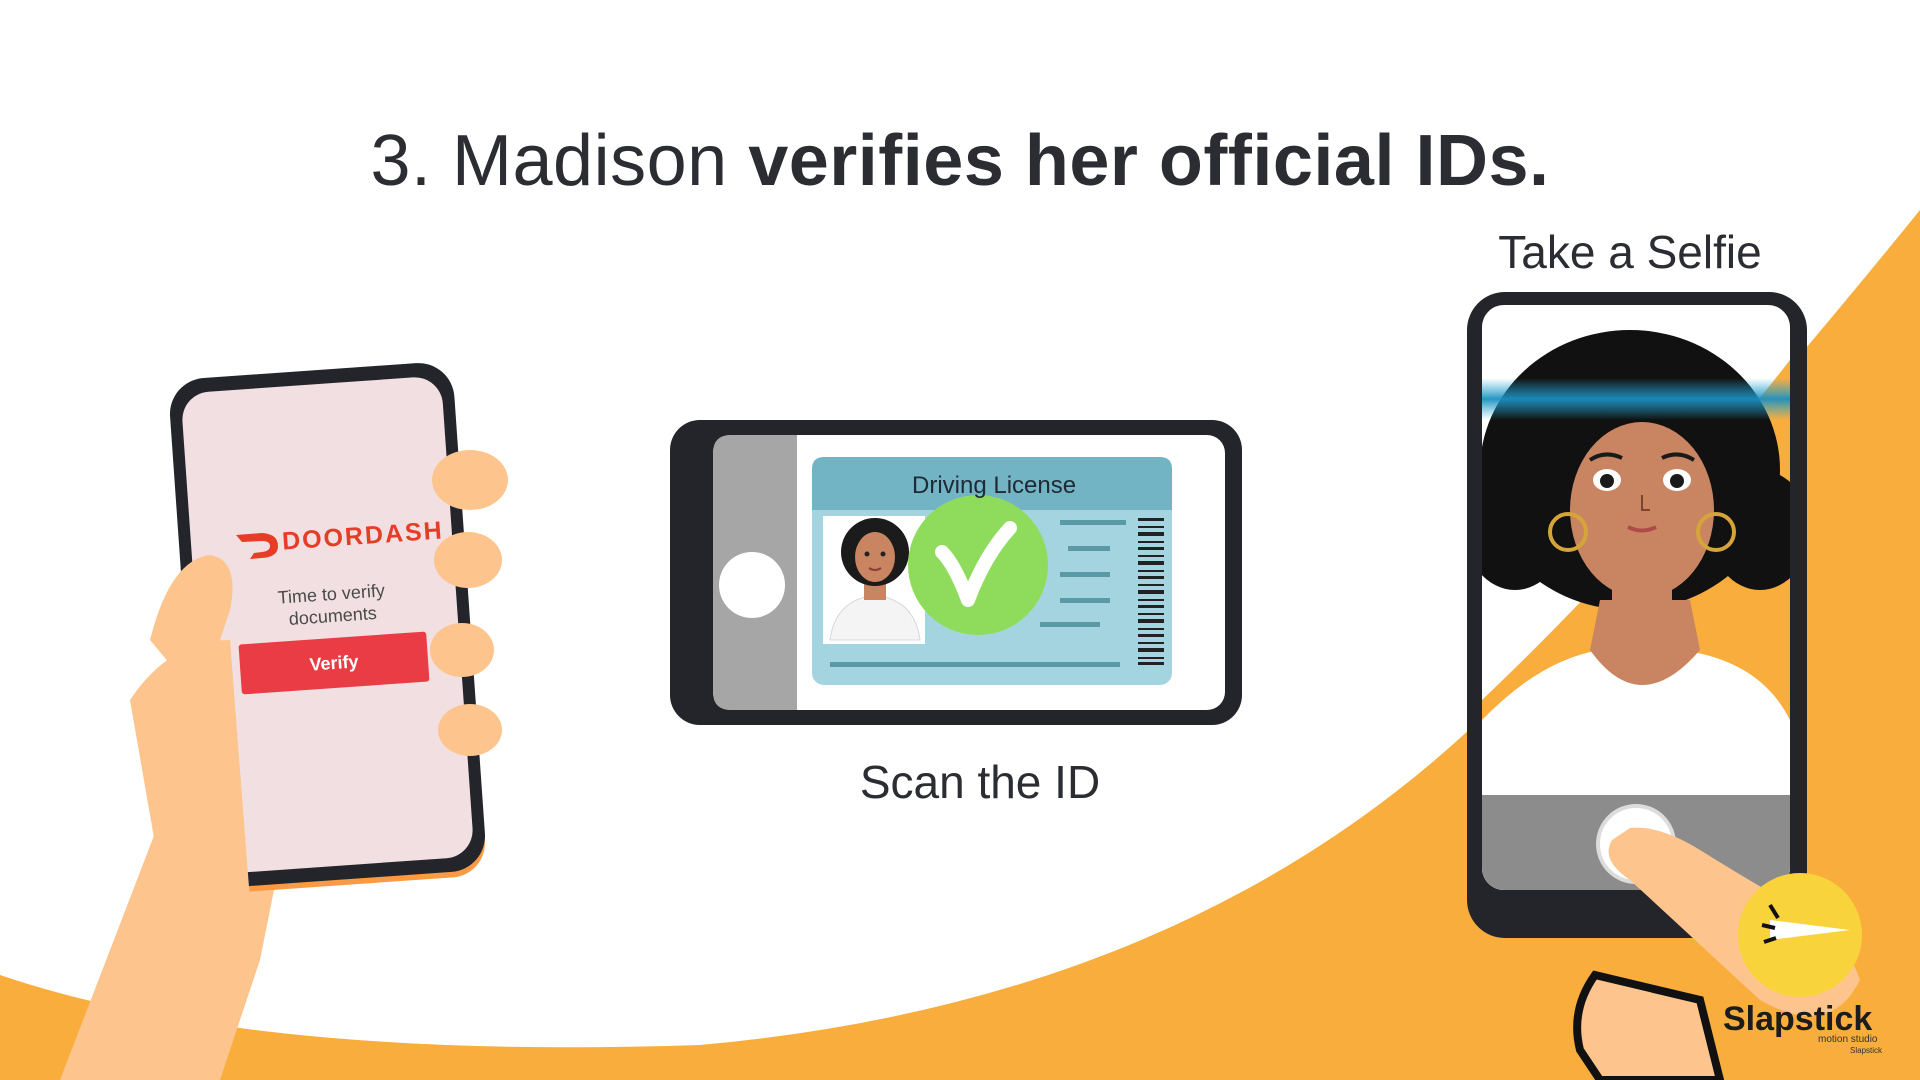  I want to click on slapstick-logo-icon, so click(1800, 935).